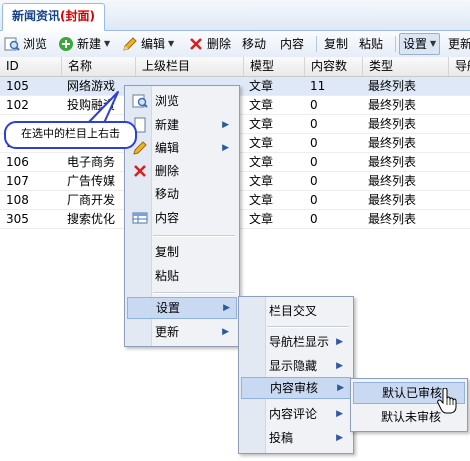 This screenshot has height=461, width=470. I want to click on new-button: 新建 ▼, so click(84, 44).